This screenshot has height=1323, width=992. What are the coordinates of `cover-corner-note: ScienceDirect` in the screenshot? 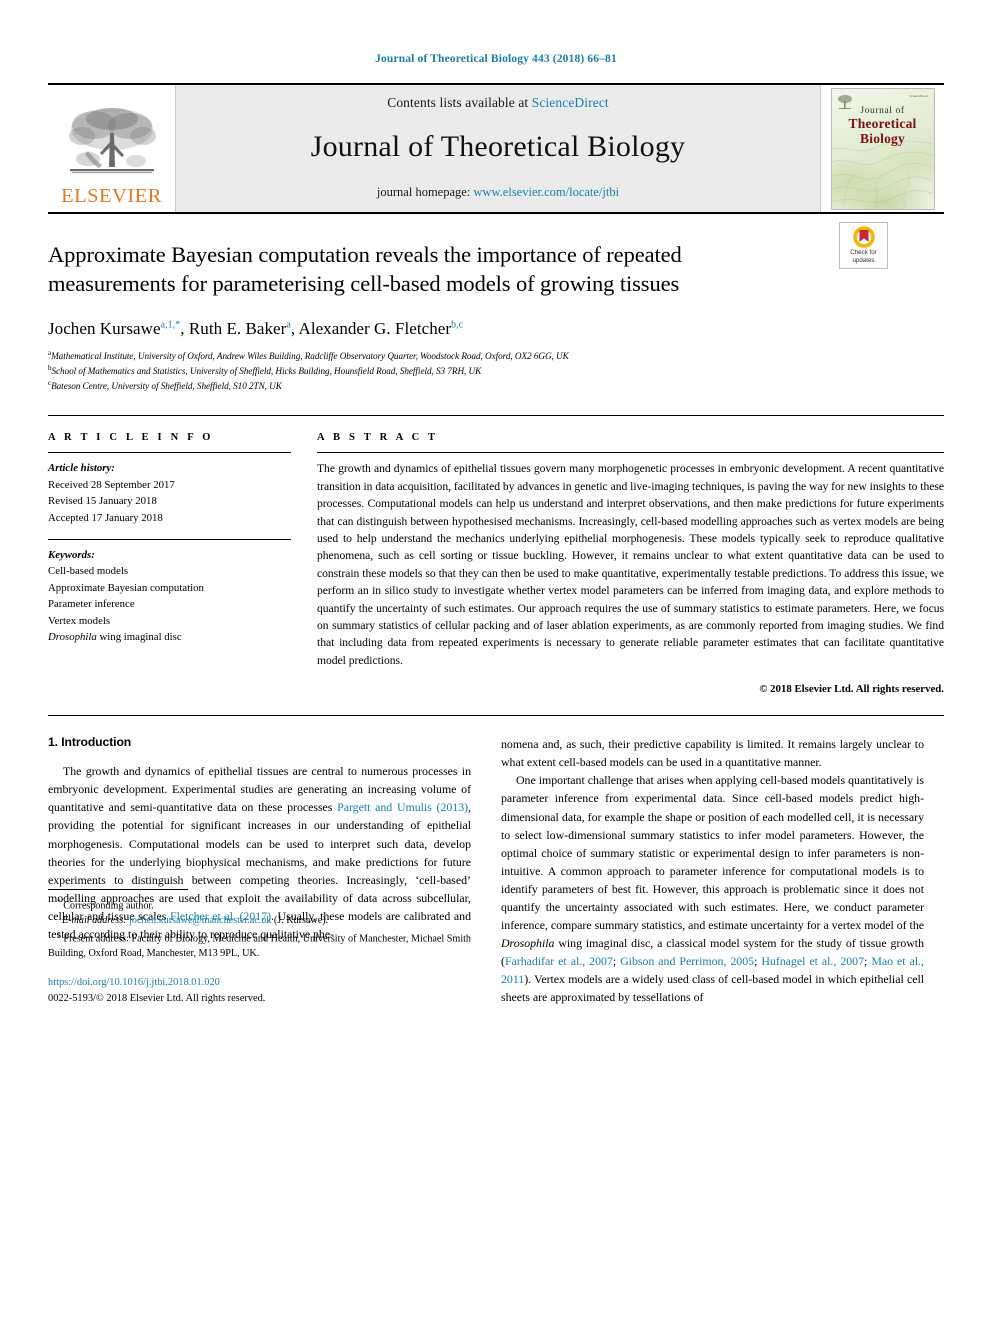 It's located at (919, 95).